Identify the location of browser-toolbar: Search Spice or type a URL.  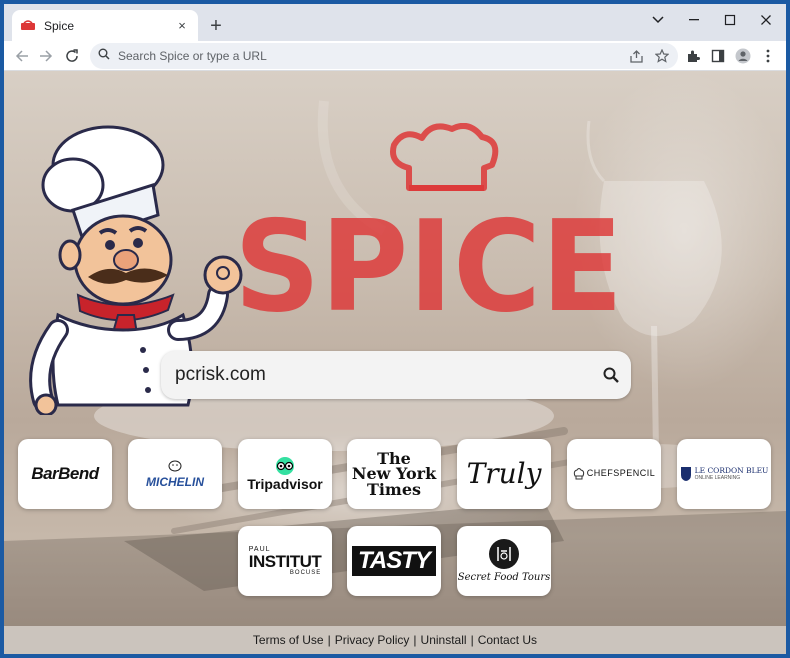
(395, 56).